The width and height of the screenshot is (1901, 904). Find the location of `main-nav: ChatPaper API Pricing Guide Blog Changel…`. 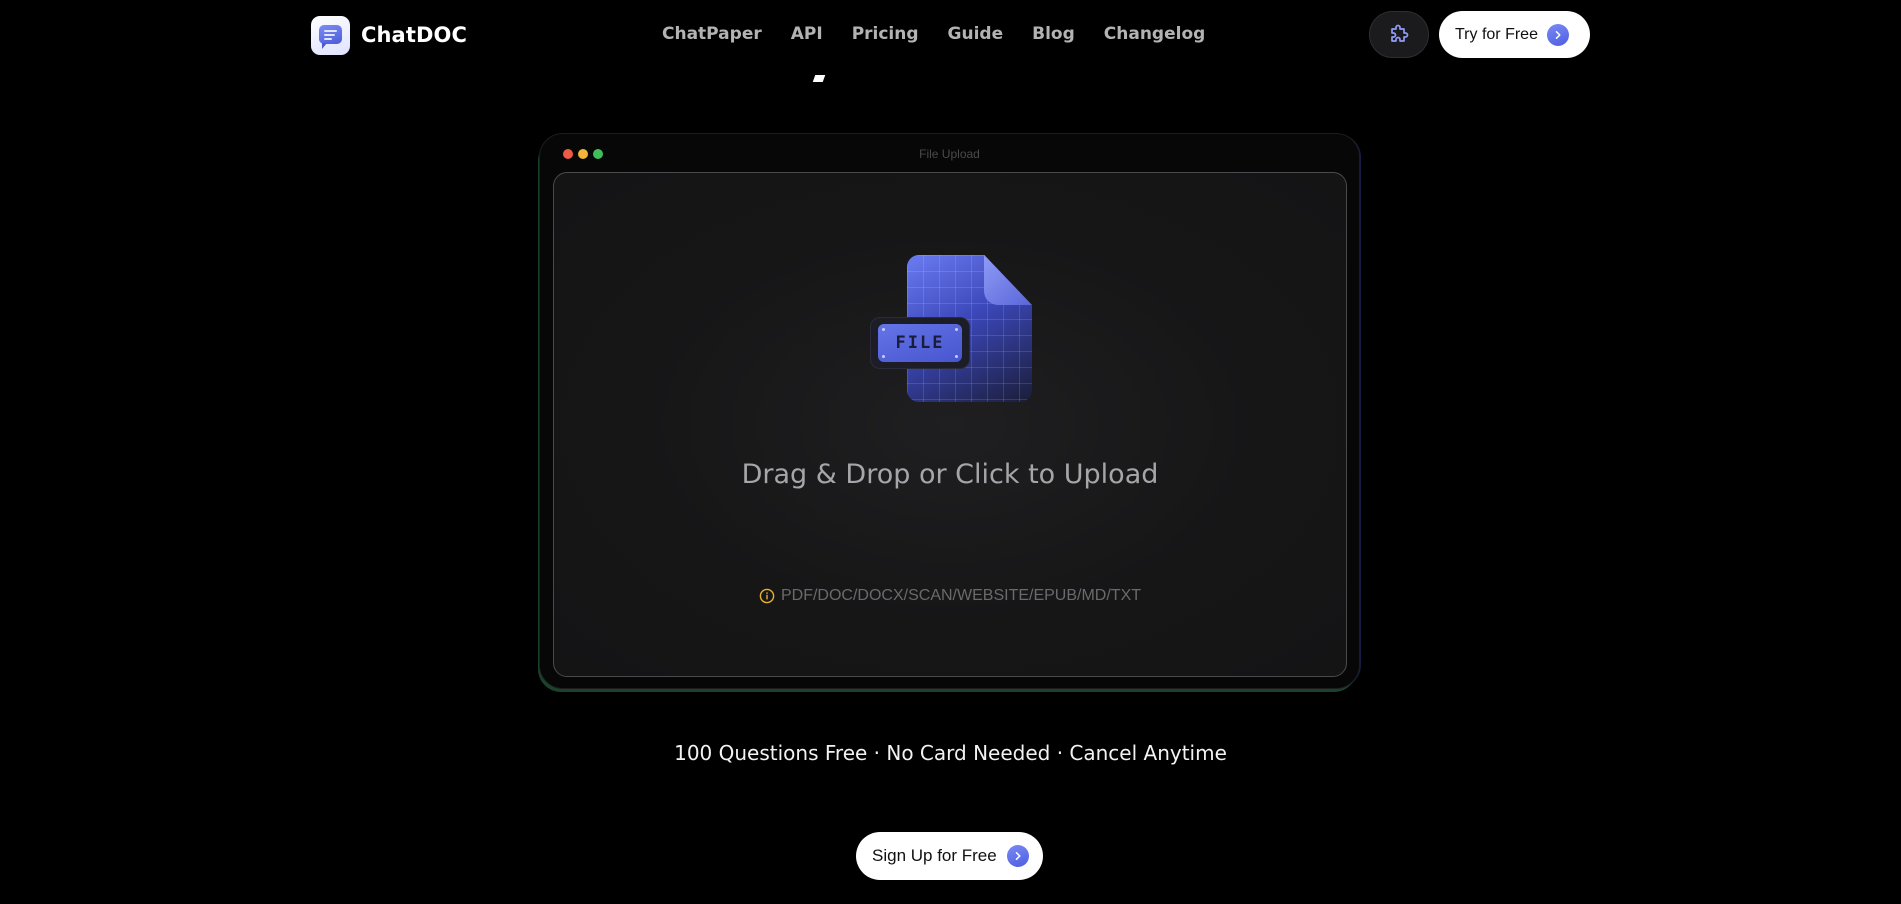

main-nav: ChatPaper API Pricing Guide Blog Changel… is located at coordinates (933, 34).